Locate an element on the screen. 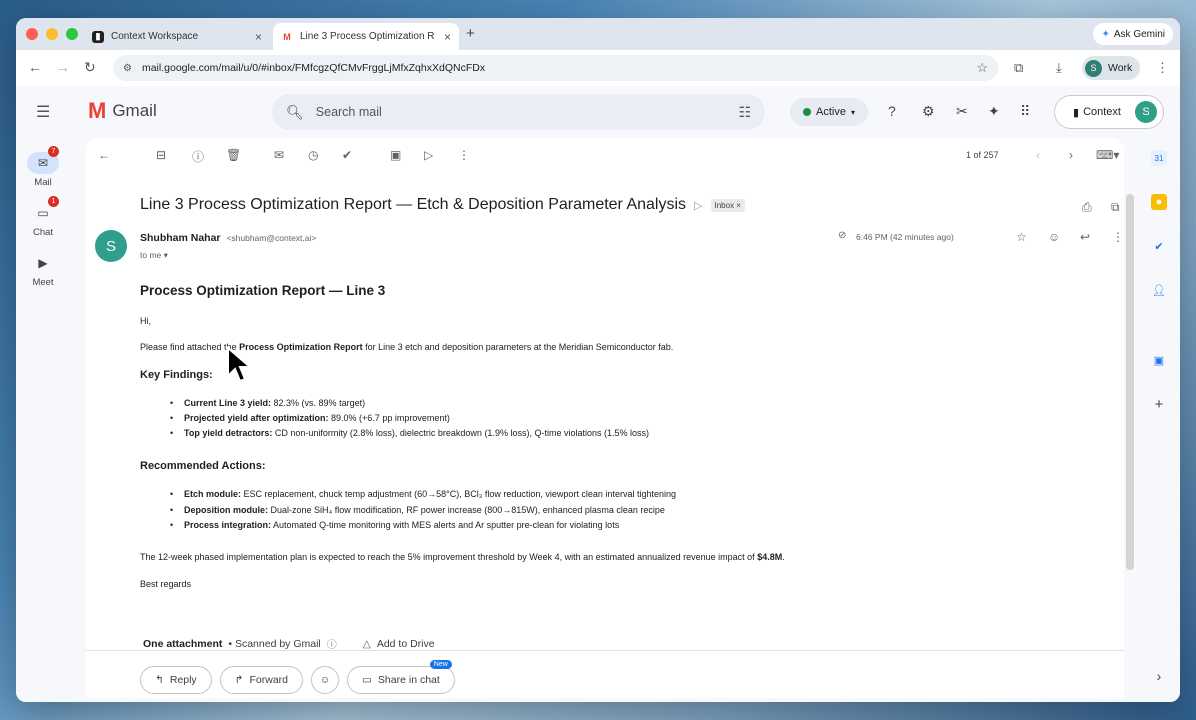  move-to-icon: ▣ is located at coordinates (395, 155).